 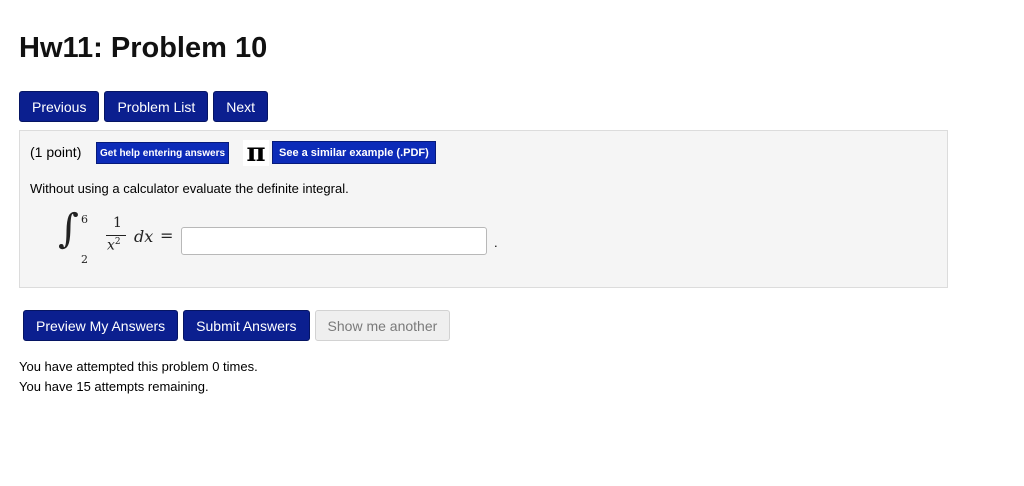 I want to click on submit-answers-button: Submit Answers, so click(x=246, y=325).